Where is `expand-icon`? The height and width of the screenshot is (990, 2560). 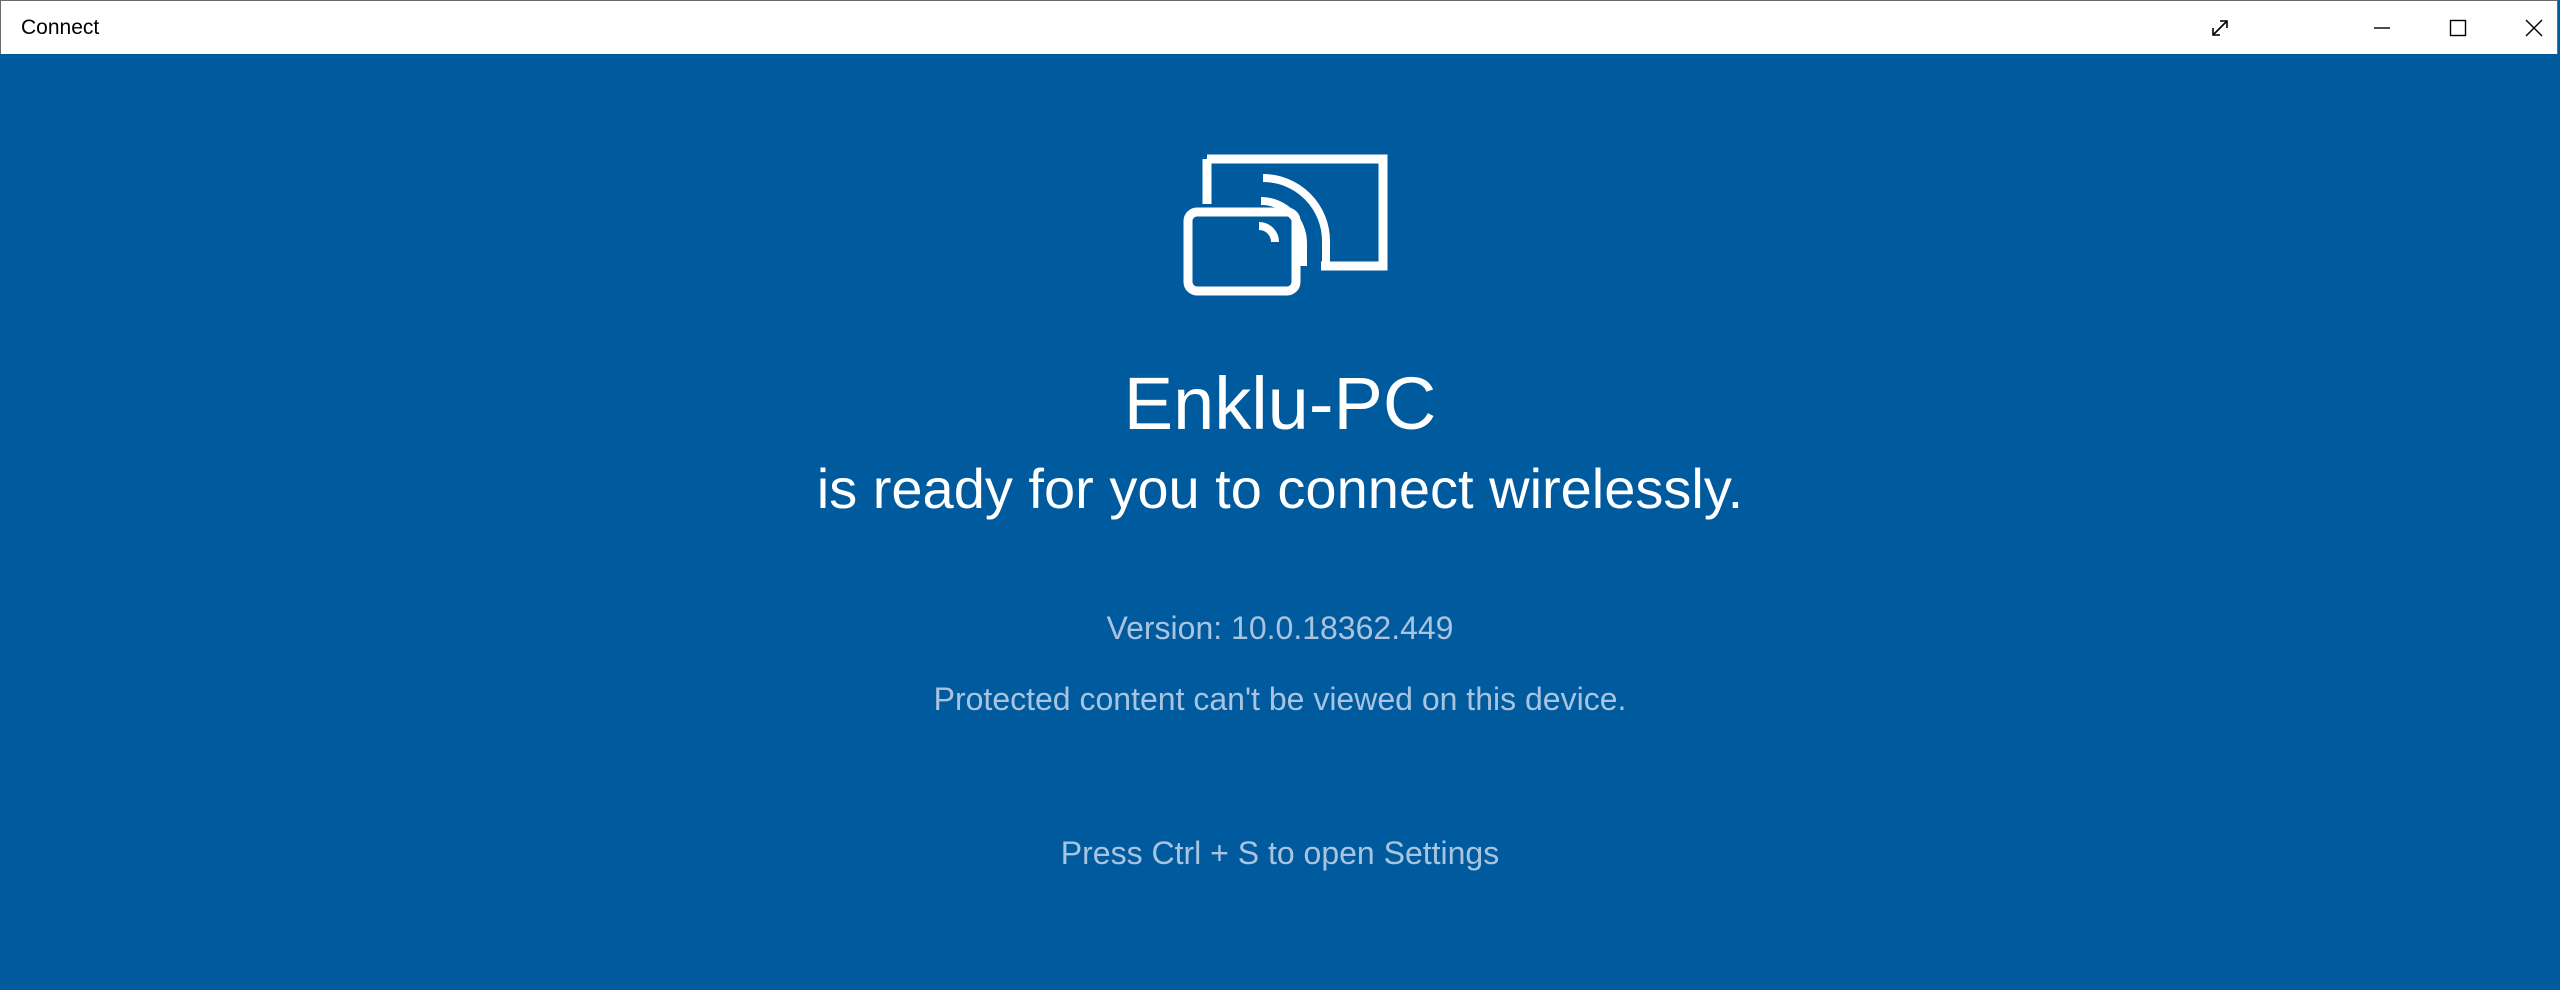
expand-icon is located at coordinates (2220, 28).